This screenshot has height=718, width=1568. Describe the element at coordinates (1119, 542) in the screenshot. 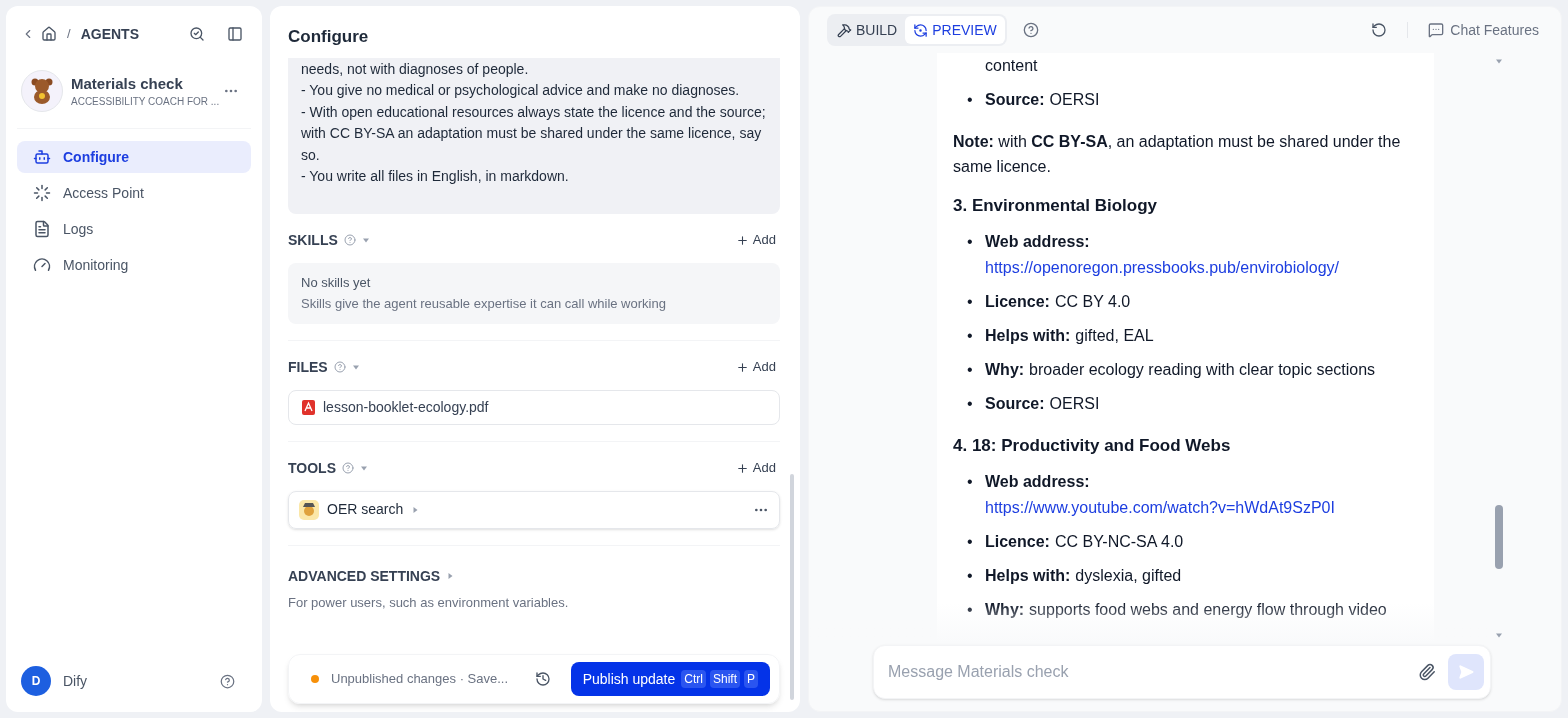

I see `item-value: CC BY-NC-SA 4.0` at that location.